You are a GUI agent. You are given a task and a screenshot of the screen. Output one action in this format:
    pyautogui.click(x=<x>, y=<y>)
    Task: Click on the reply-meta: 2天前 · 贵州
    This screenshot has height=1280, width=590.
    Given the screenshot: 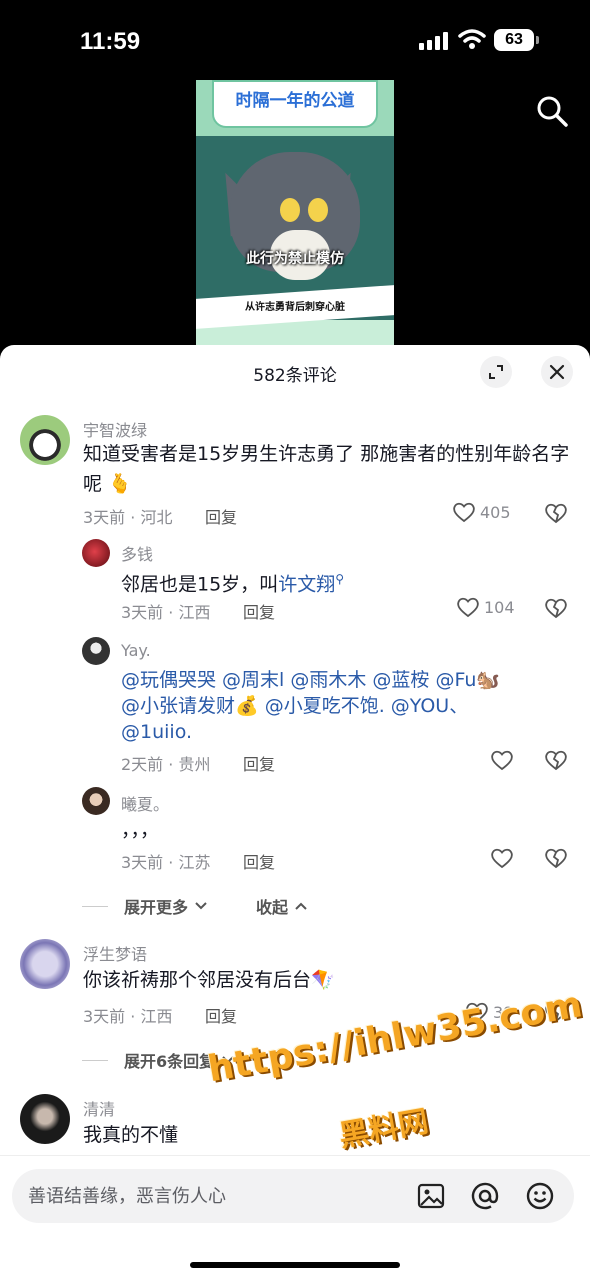 What is the action you would take?
    pyautogui.click(x=166, y=764)
    